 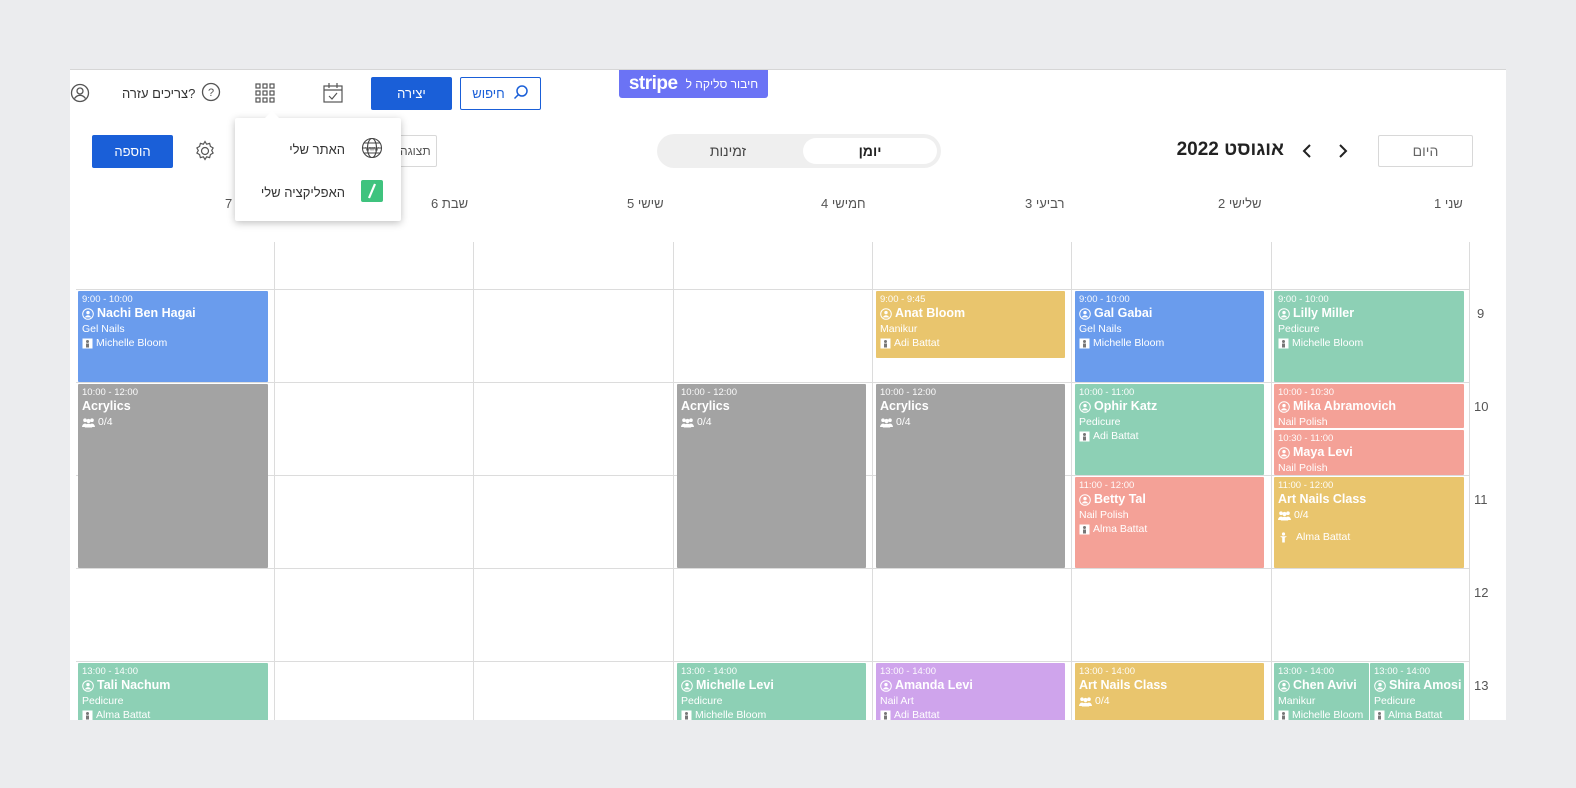 I want to click on event-title: Mika Abramovich, so click(x=1369, y=406).